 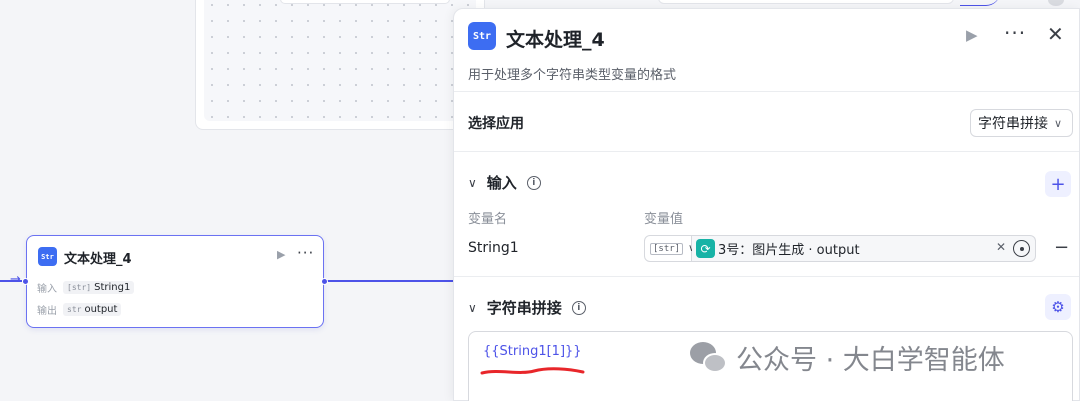 I want to click on canvas-group-tab, so click(x=365, y=2).